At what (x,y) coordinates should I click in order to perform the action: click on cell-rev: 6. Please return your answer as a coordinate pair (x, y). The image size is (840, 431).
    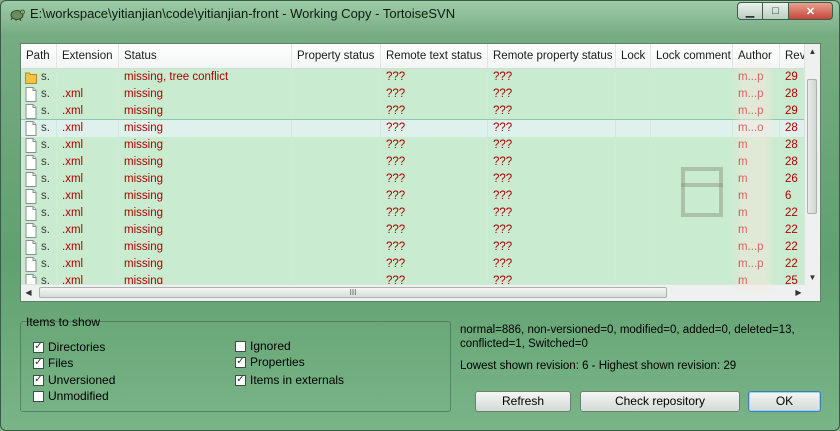
    Looking at the image, I should click on (793, 196).